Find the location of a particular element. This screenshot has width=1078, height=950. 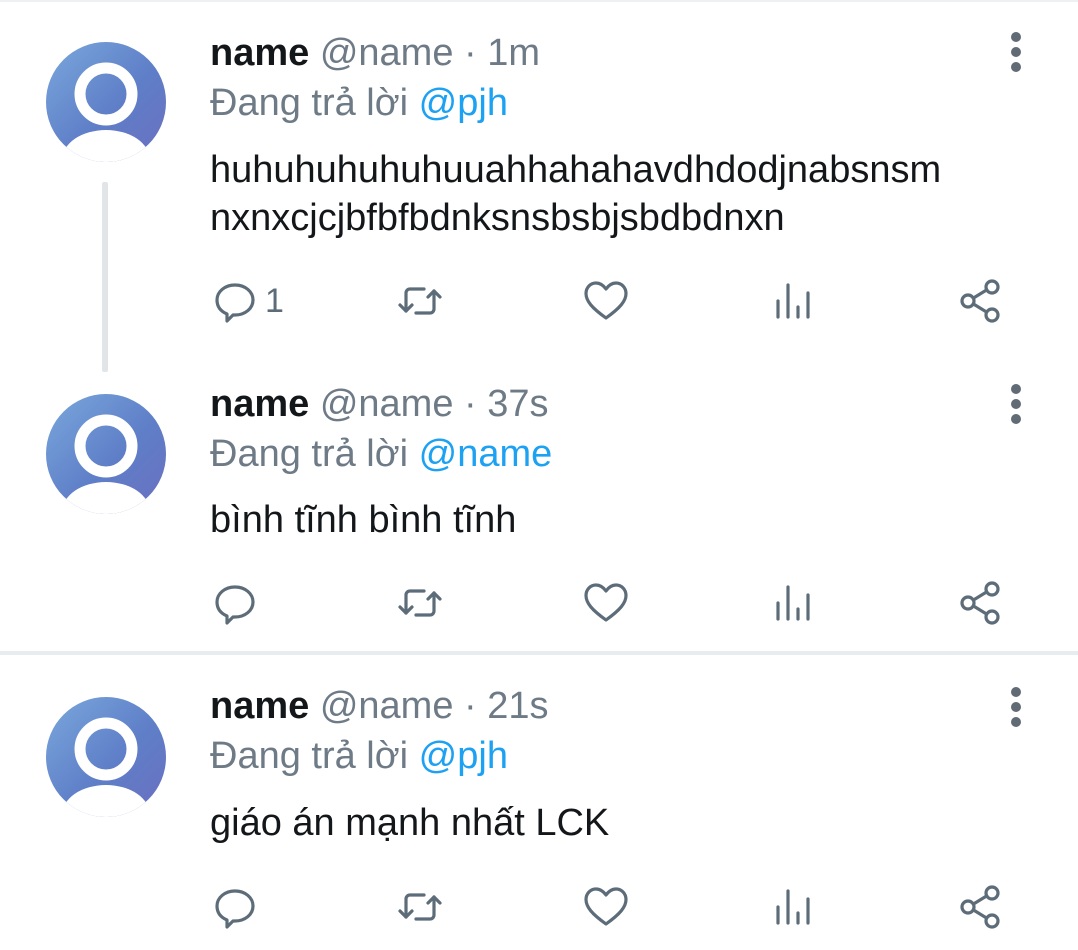

action-bar: 1 is located at coordinates (539, 301).